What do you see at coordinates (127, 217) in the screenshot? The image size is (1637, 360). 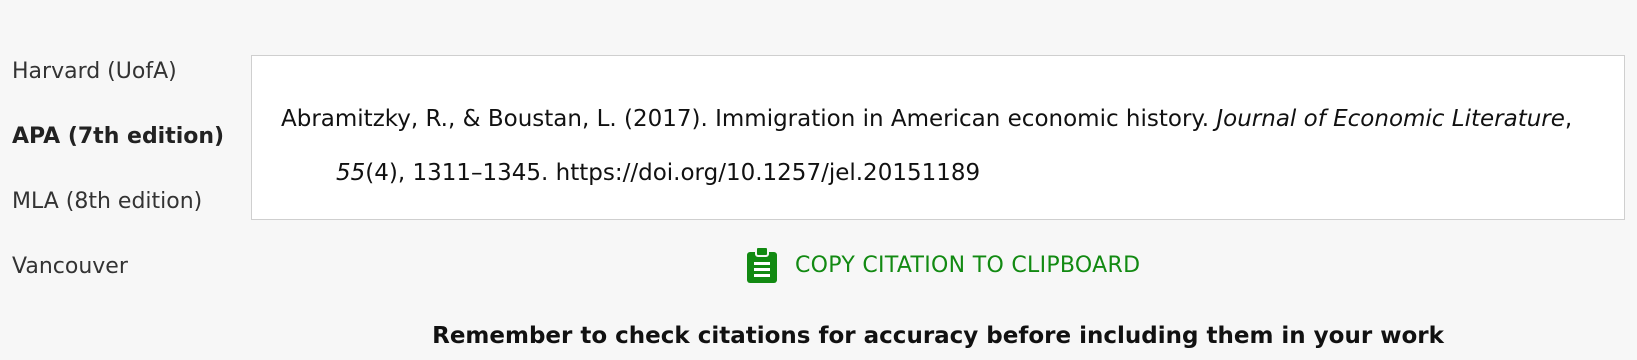 I see `style-mla: MLA (8th edition)` at bounding box center [127, 217].